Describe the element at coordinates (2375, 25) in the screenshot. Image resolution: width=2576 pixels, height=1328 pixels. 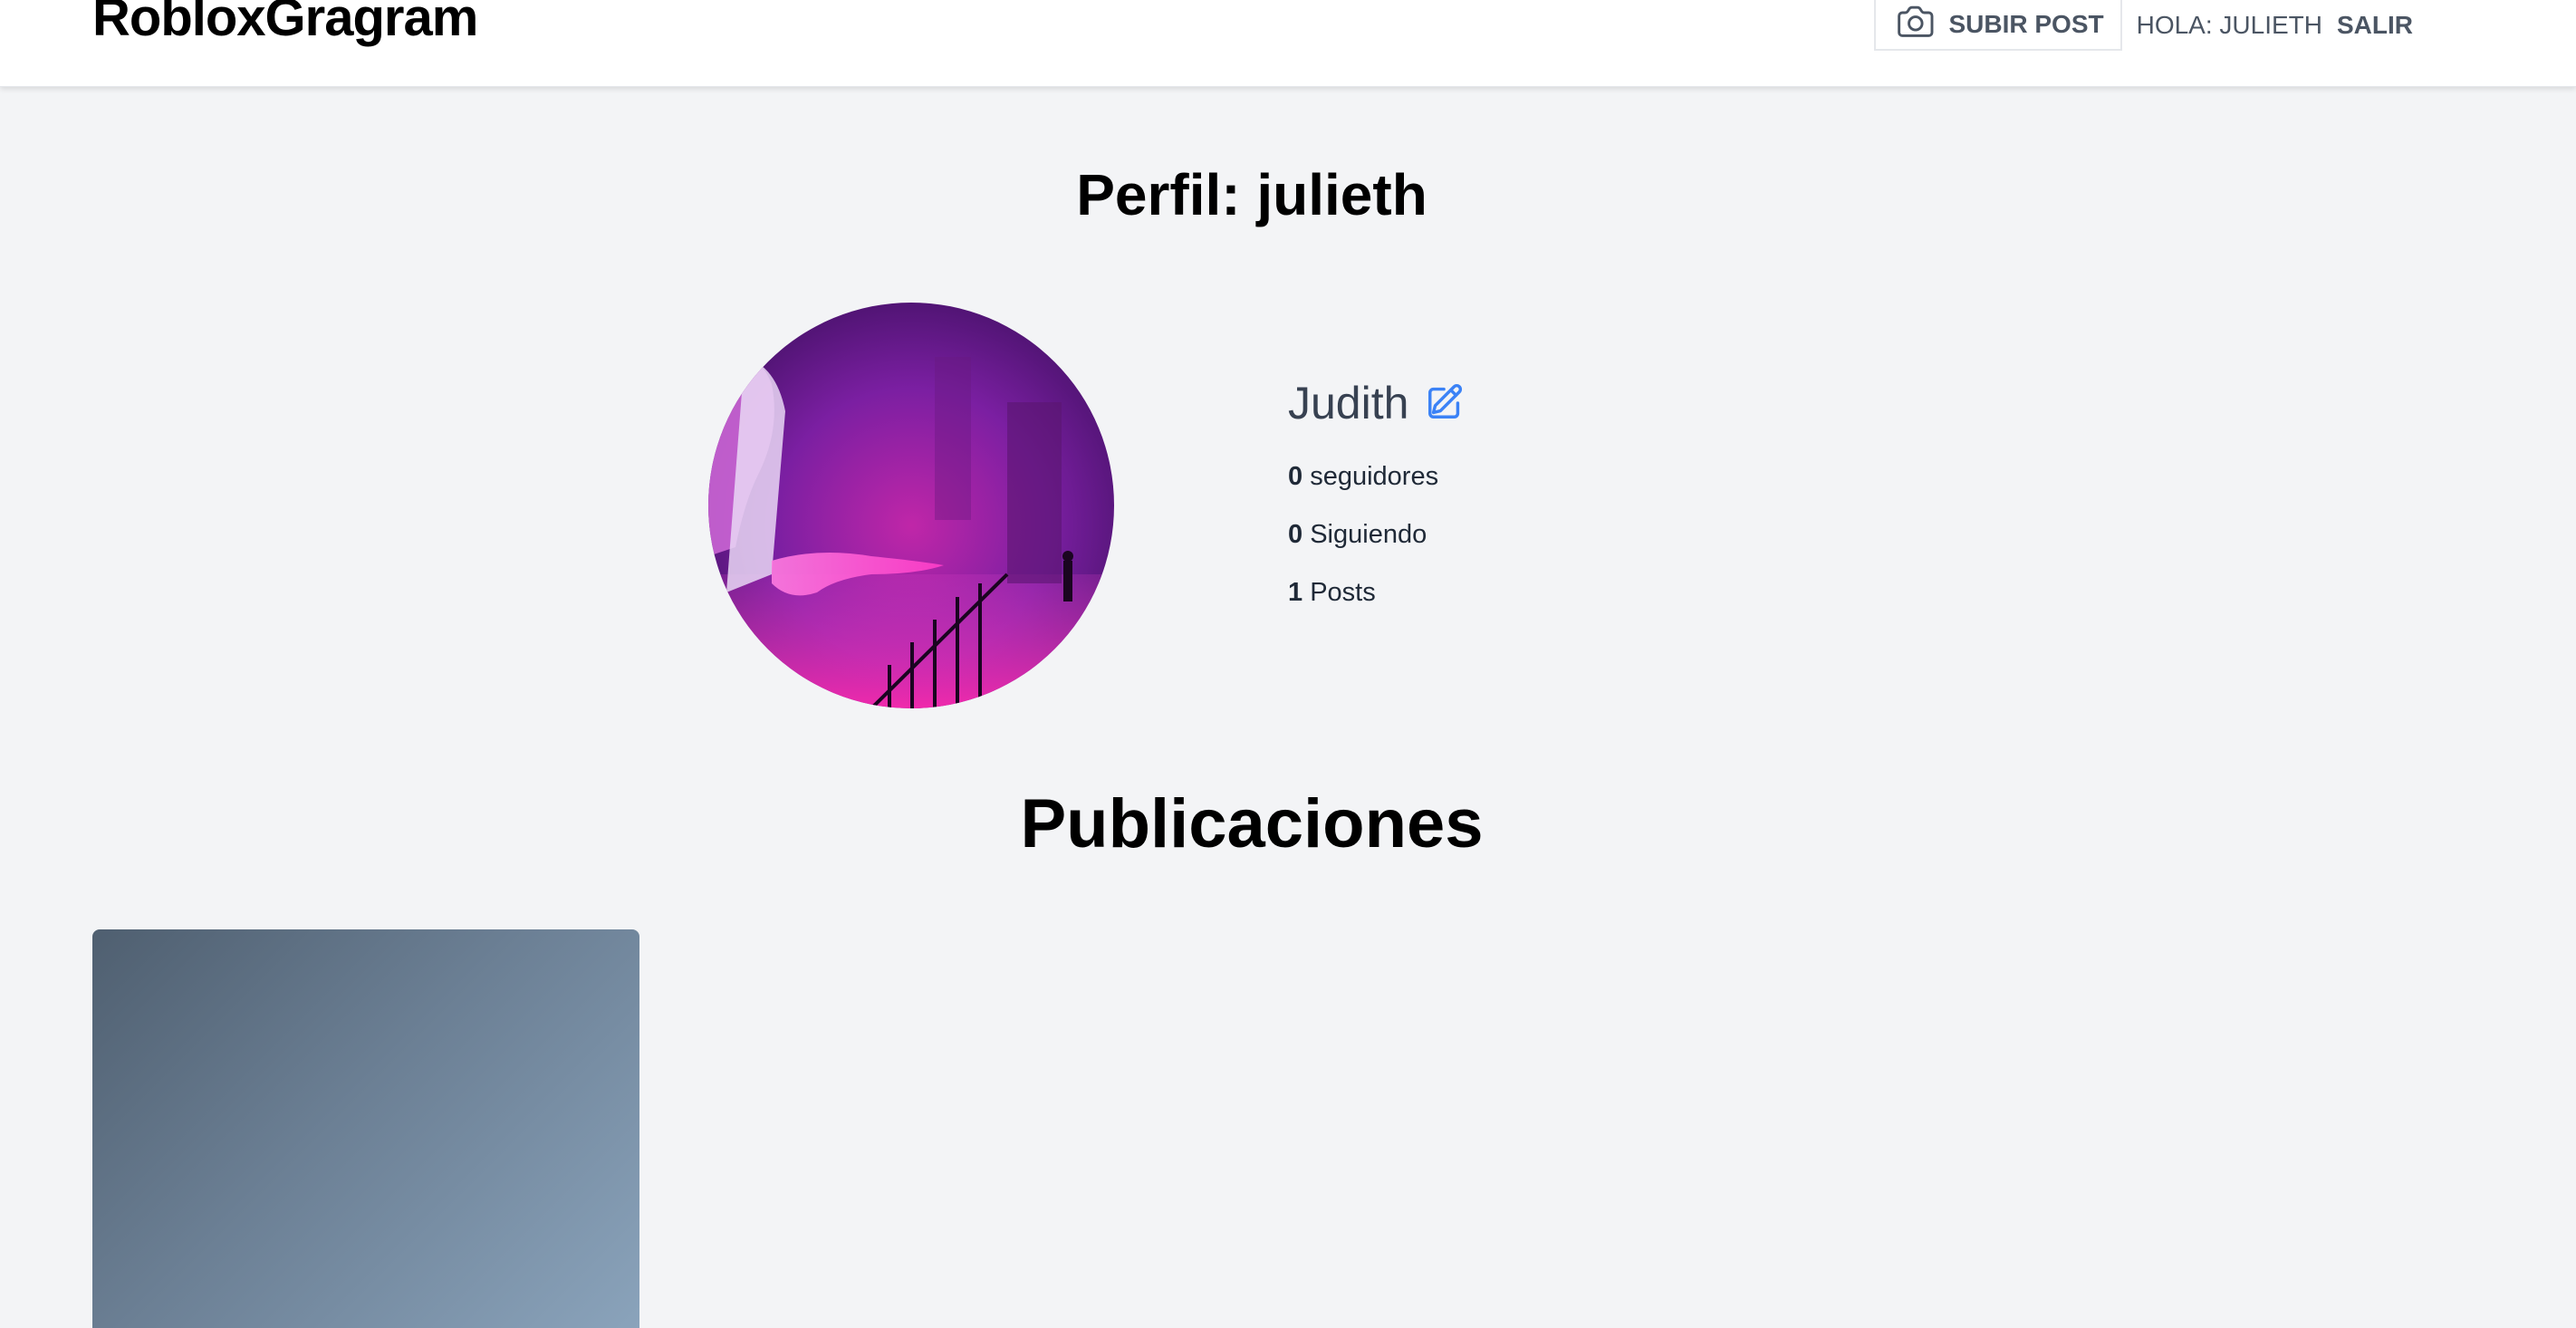
I see `logout-button: SALIR` at that location.